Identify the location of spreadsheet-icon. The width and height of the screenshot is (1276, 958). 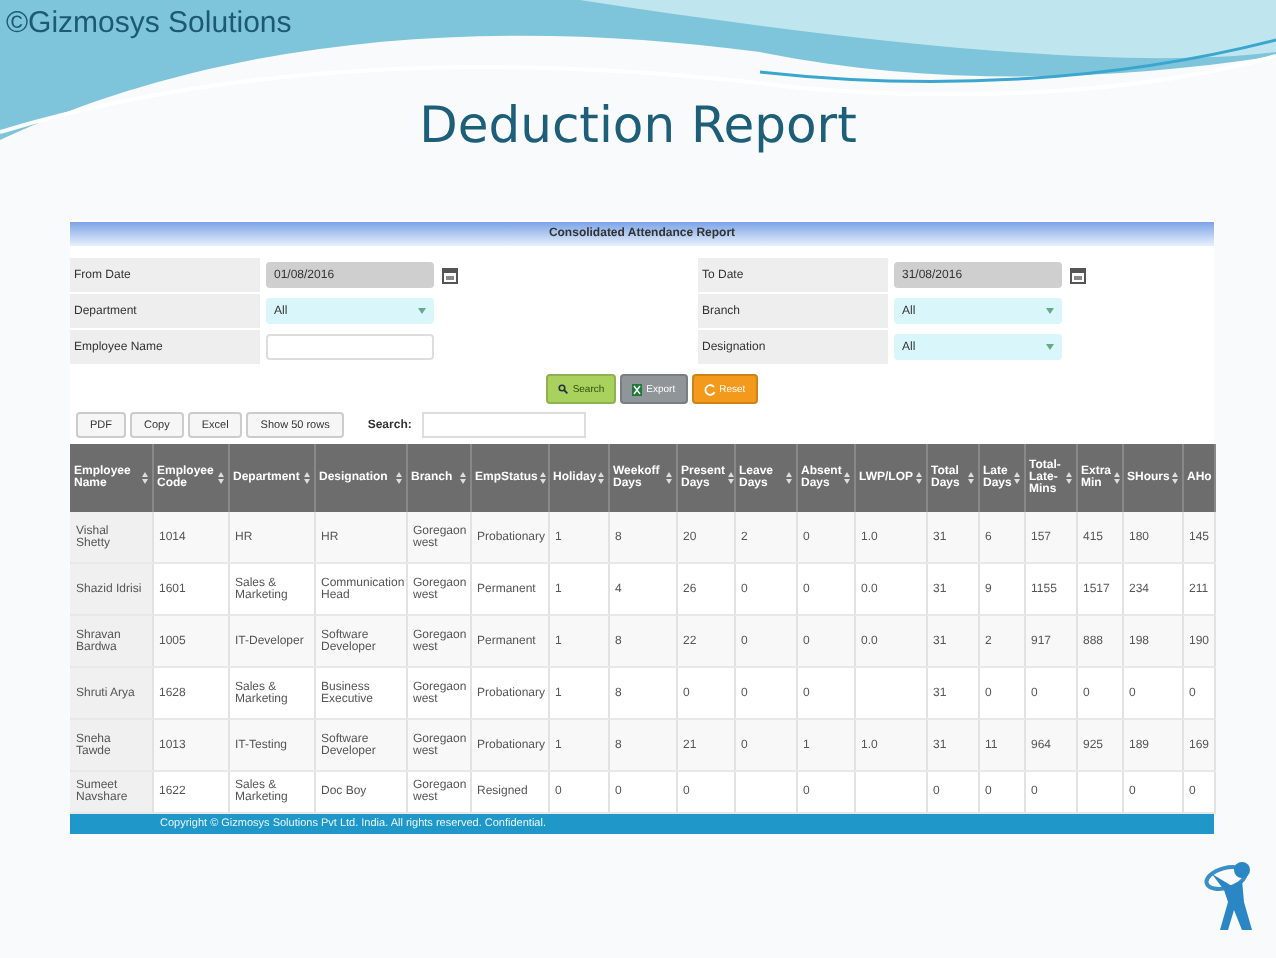
(637, 389).